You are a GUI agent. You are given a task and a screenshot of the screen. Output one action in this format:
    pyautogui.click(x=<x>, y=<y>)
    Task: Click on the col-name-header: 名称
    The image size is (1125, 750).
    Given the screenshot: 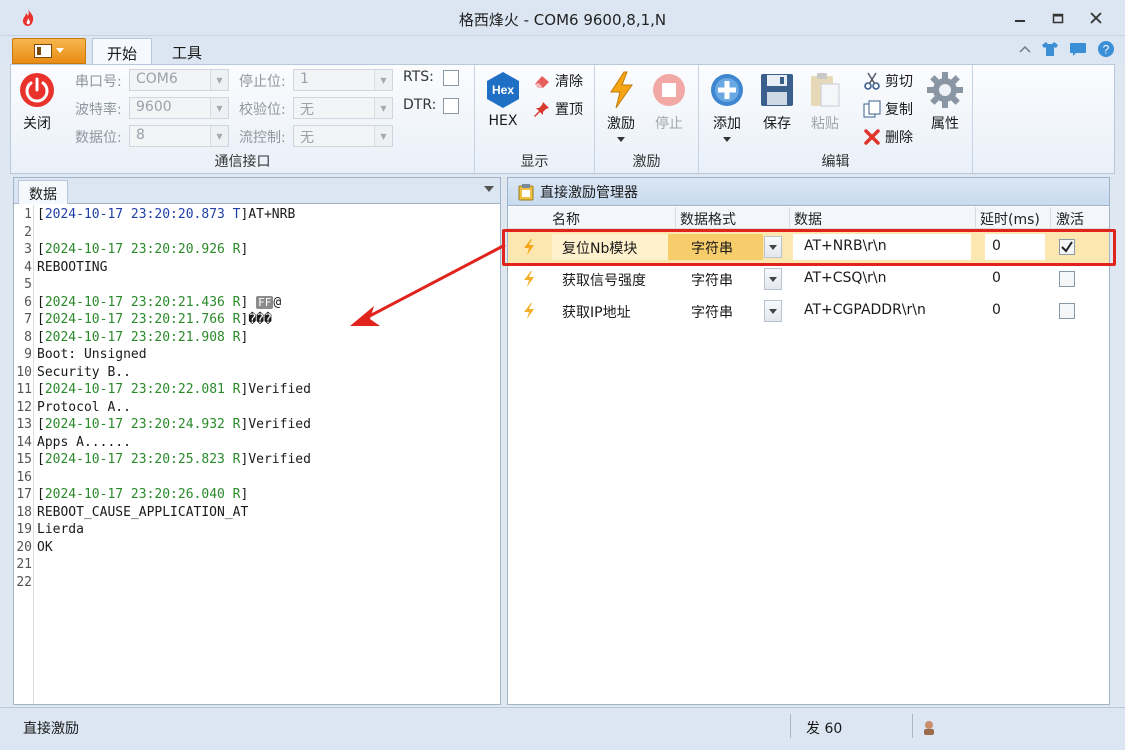 What is the action you would take?
    pyautogui.click(x=566, y=219)
    